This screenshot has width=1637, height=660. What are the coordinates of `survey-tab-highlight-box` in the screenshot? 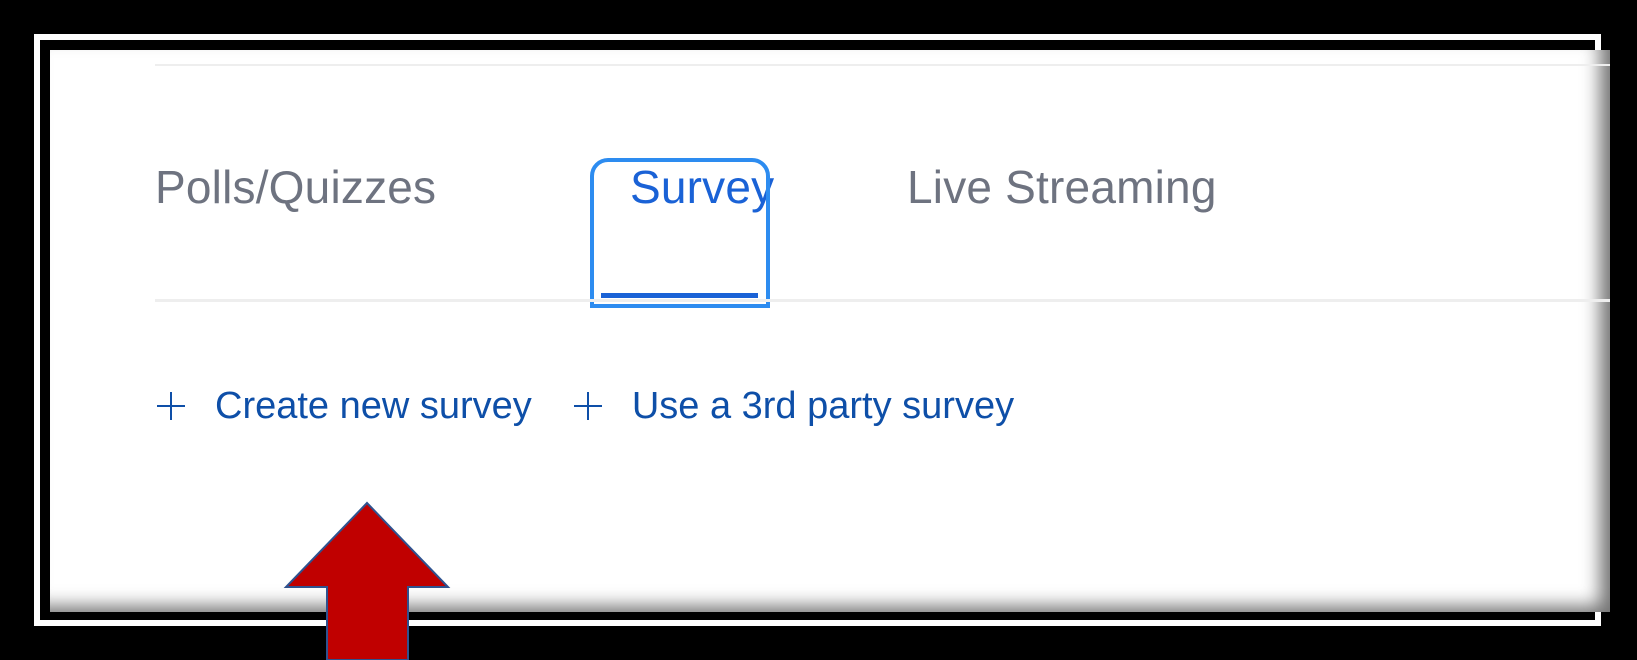 It's located at (680, 233).